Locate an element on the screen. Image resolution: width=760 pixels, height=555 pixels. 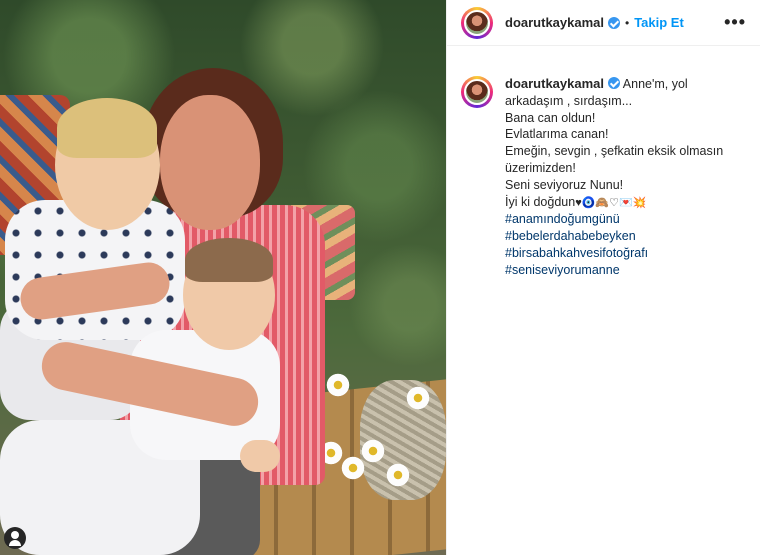
woman-face is located at coordinates (210, 162).